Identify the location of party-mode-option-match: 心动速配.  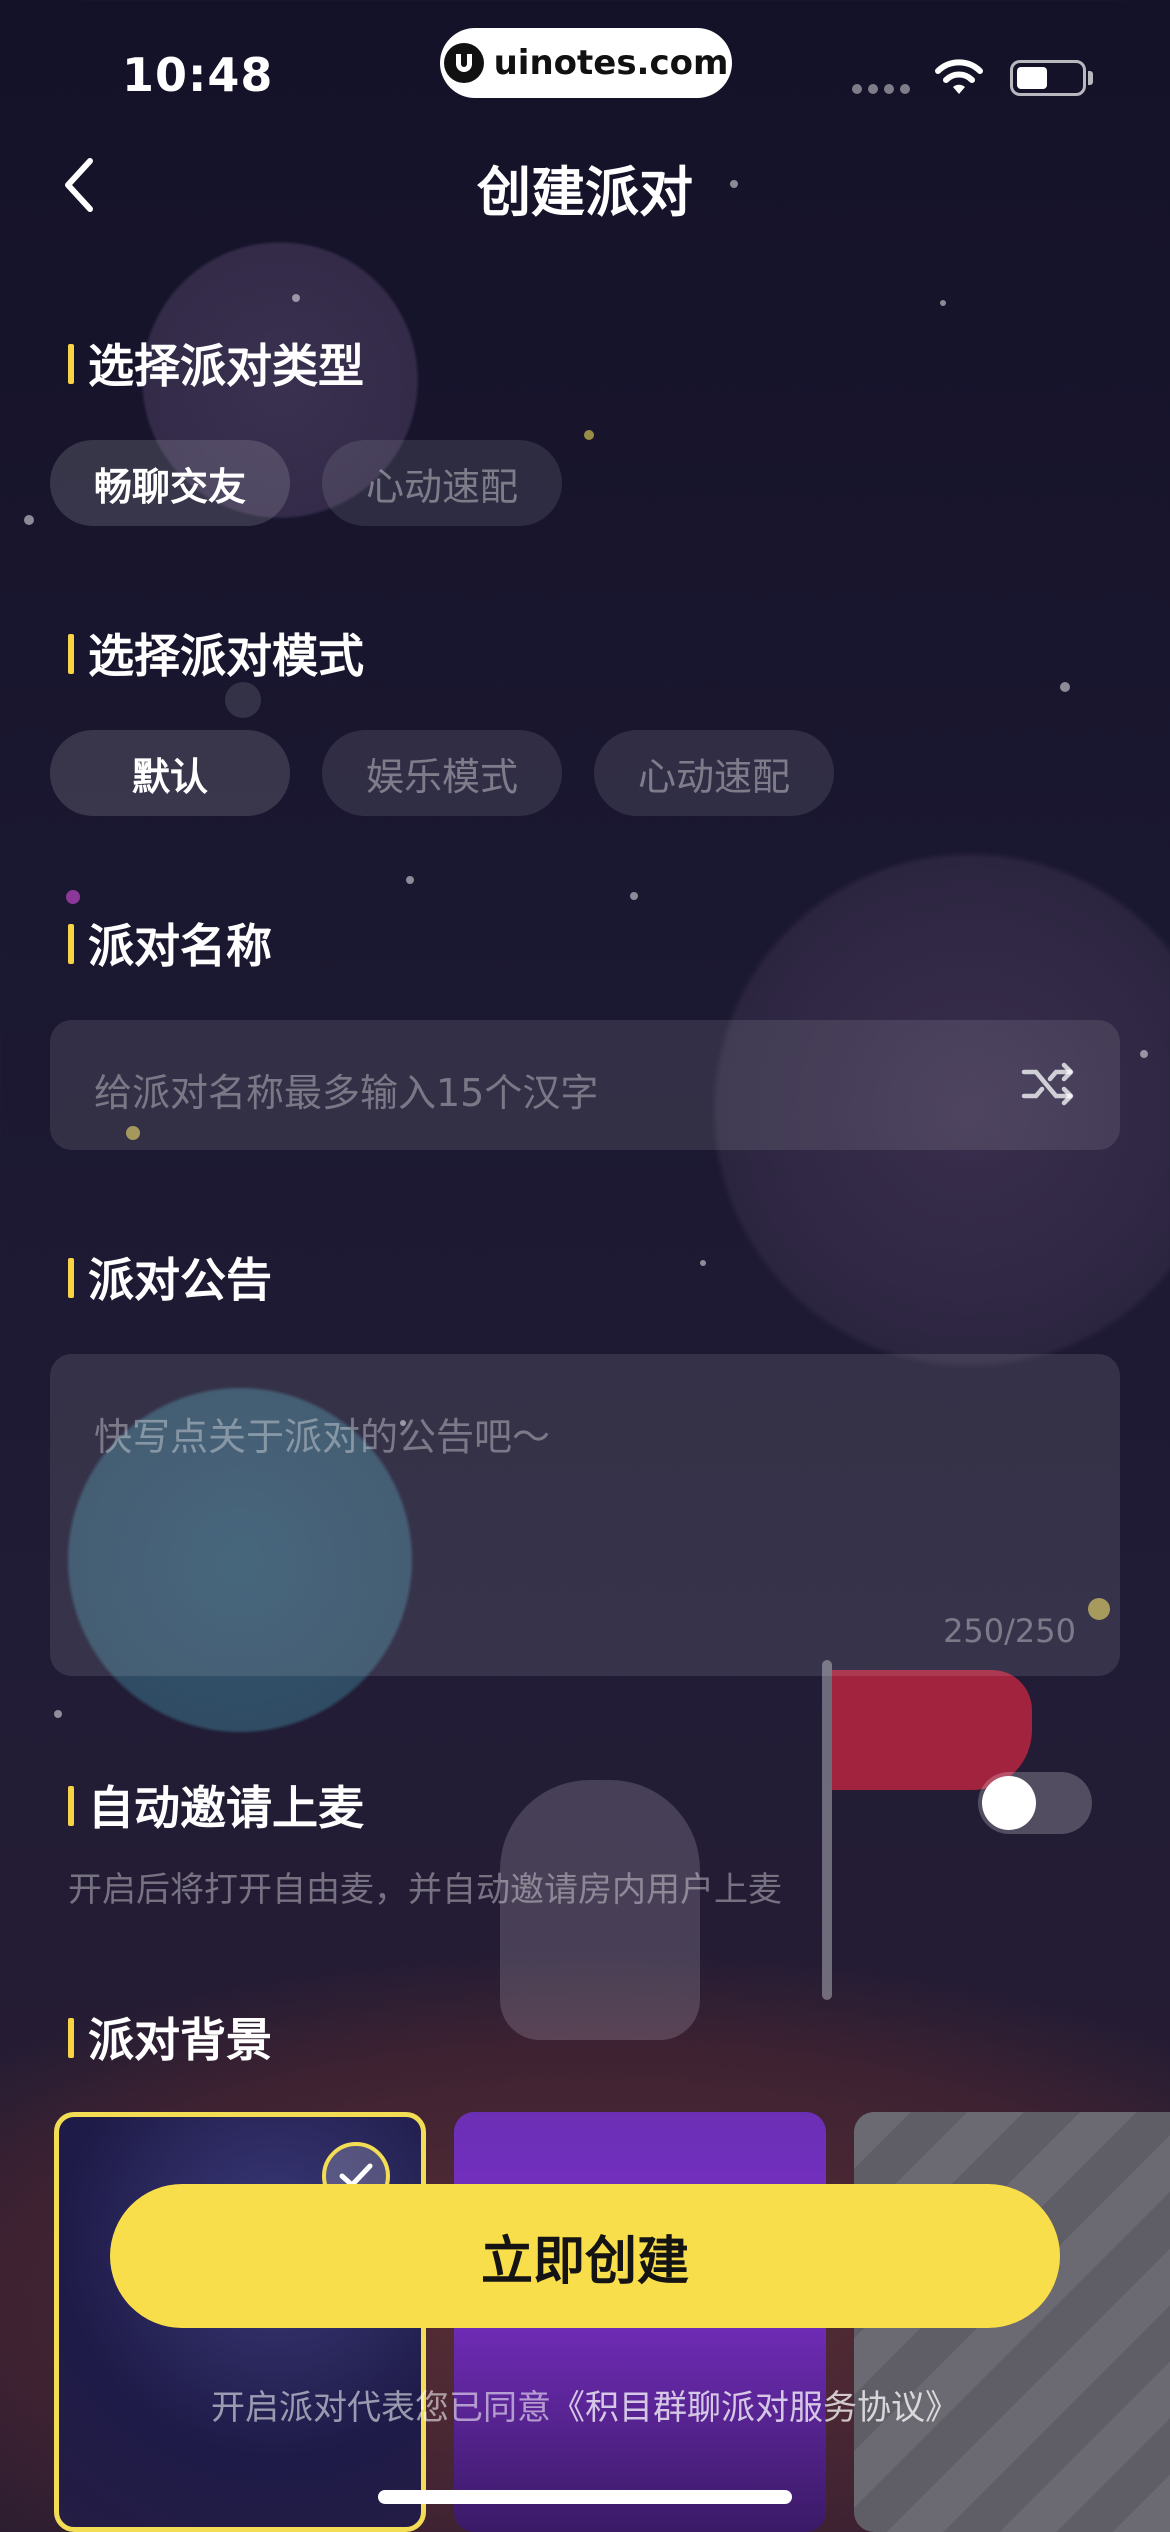
(714, 773).